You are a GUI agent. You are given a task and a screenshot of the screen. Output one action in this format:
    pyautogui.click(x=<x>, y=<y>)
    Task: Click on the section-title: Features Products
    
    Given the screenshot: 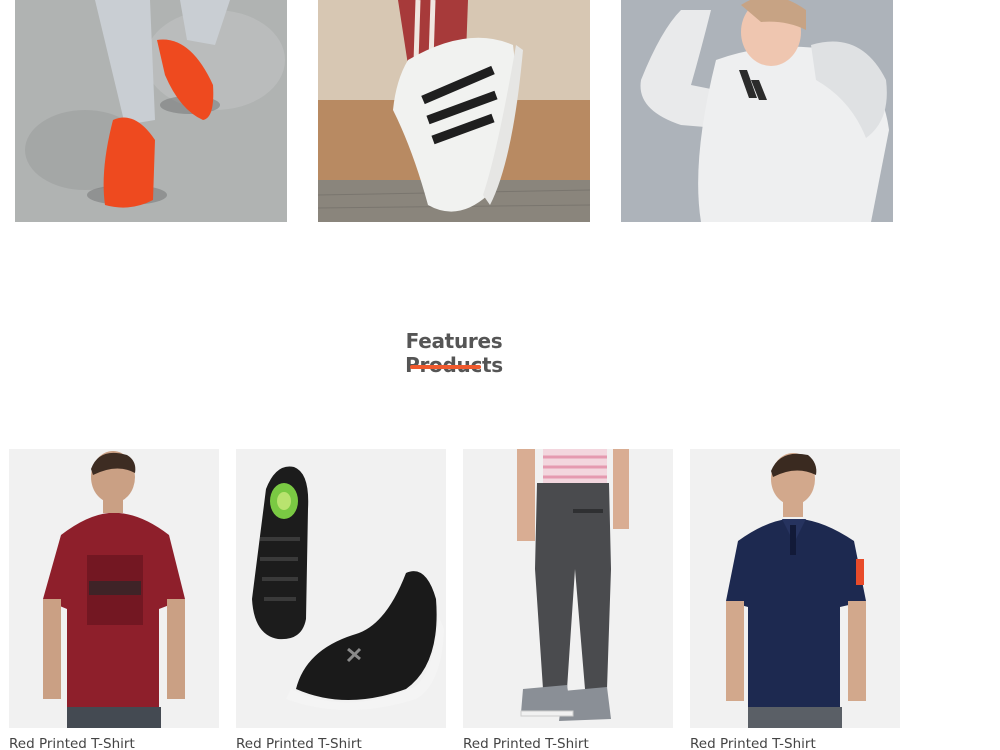 What is the action you would take?
    pyautogui.click(x=454, y=353)
    